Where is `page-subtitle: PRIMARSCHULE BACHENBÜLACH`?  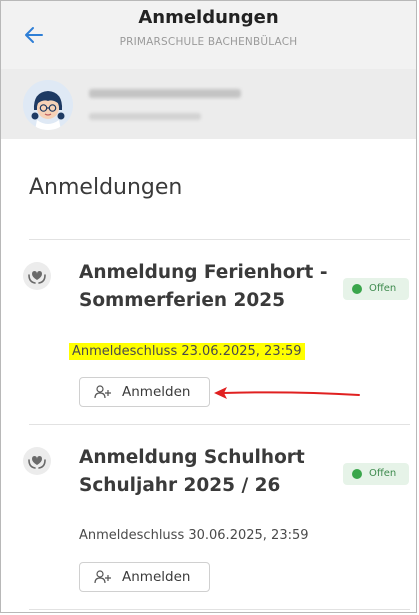
page-subtitle: PRIMARSCHULE BACHENBÜLACH is located at coordinates (208, 42).